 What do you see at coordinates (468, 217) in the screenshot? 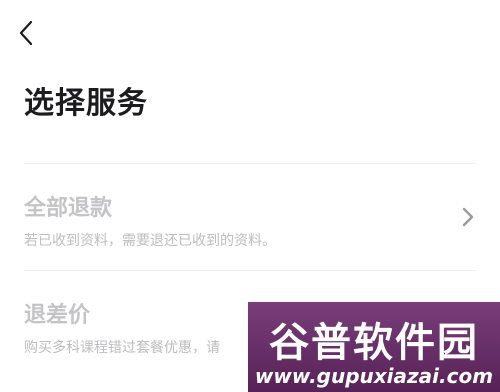
I see `chevron-right-icon` at bounding box center [468, 217].